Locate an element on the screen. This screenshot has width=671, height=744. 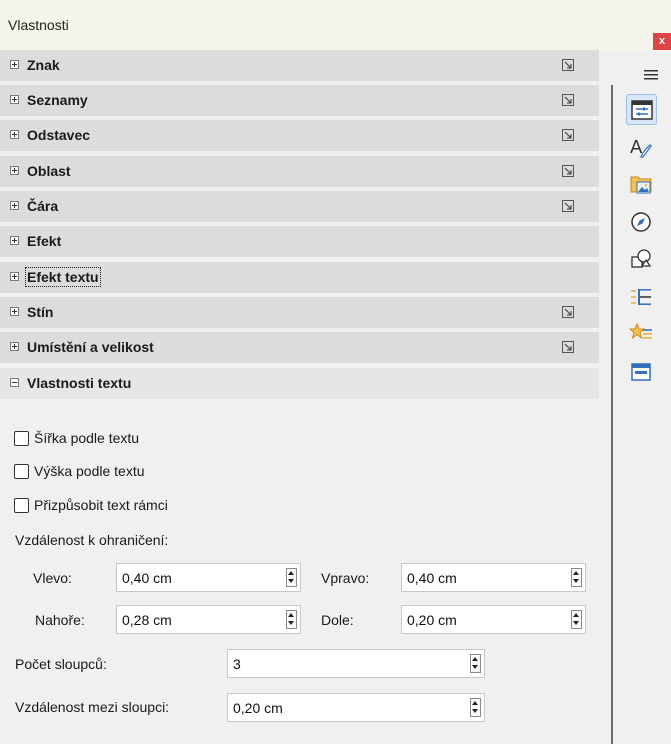
columns-spinbox: 3 is located at coordinates (356, 663).